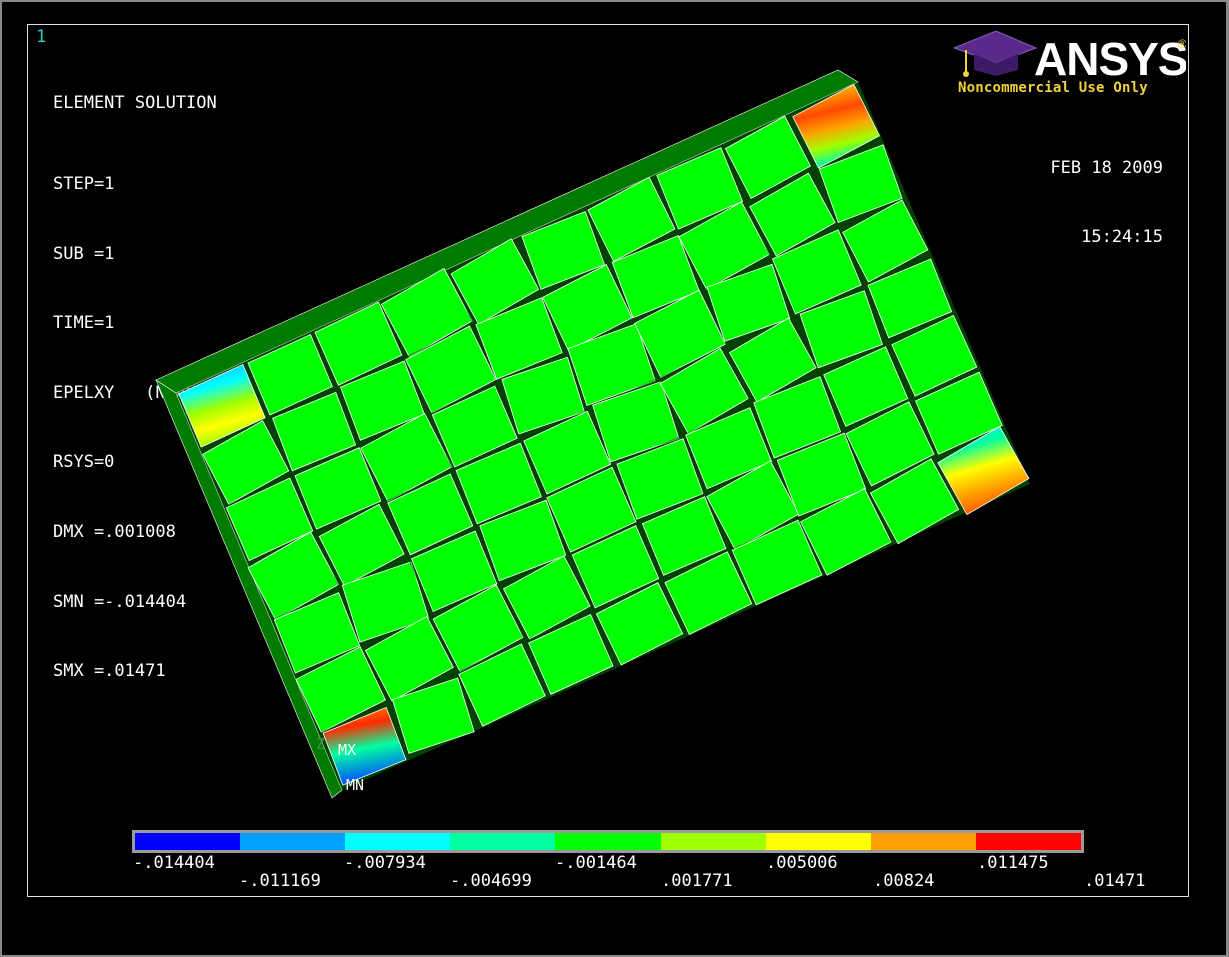 The image size is (1229, 957). I want to click on contour-legend-bar, so click(608, 841).